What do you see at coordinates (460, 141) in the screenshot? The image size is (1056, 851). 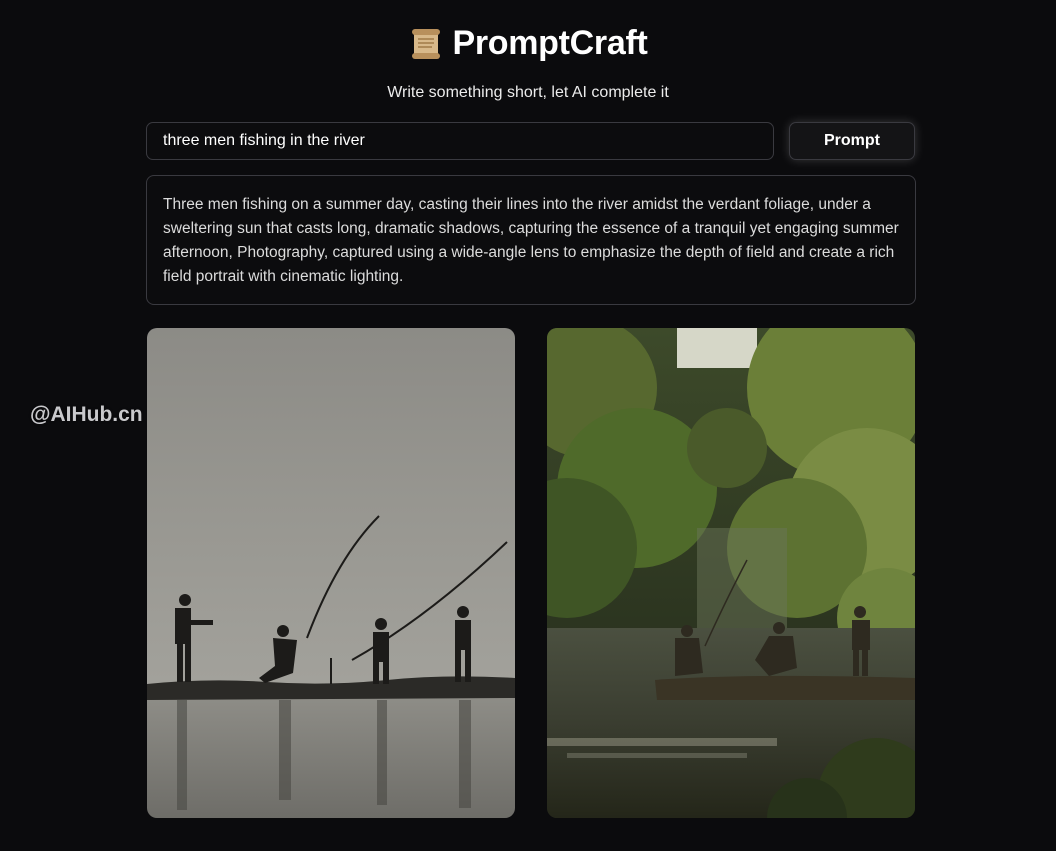 I see `prompt-input` at bounding box center [460, 141].